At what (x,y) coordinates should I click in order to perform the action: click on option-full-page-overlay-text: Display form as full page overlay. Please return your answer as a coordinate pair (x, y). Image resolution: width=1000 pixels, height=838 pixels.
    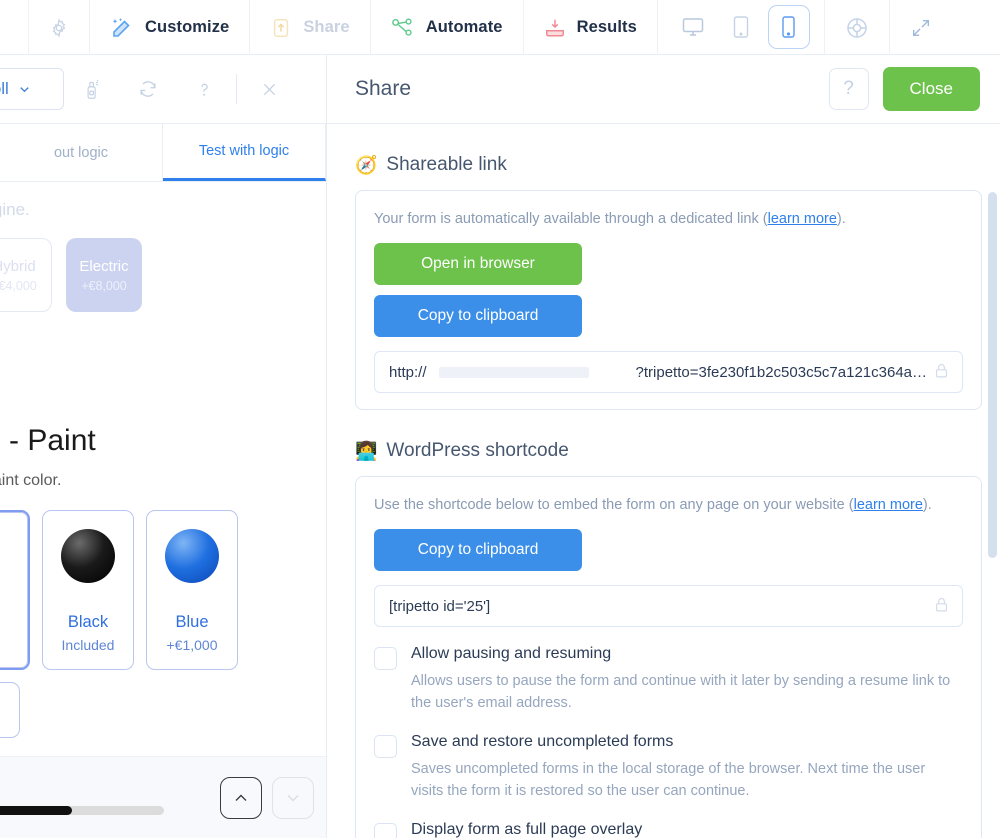
    Looking at the image, I should click on (526, 829).